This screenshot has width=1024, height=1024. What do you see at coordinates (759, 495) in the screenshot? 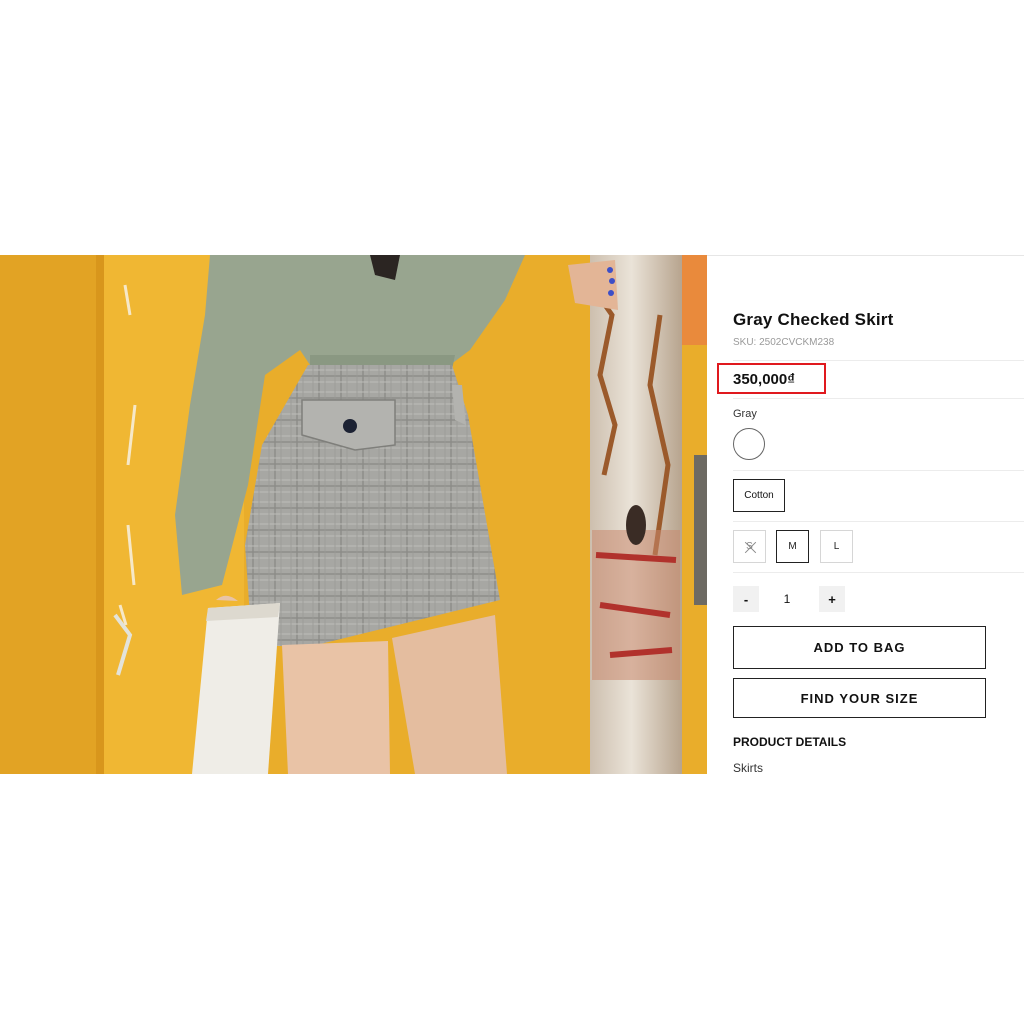
I see `material-option-cotton: Cotton` at bounding box center [759, 495].